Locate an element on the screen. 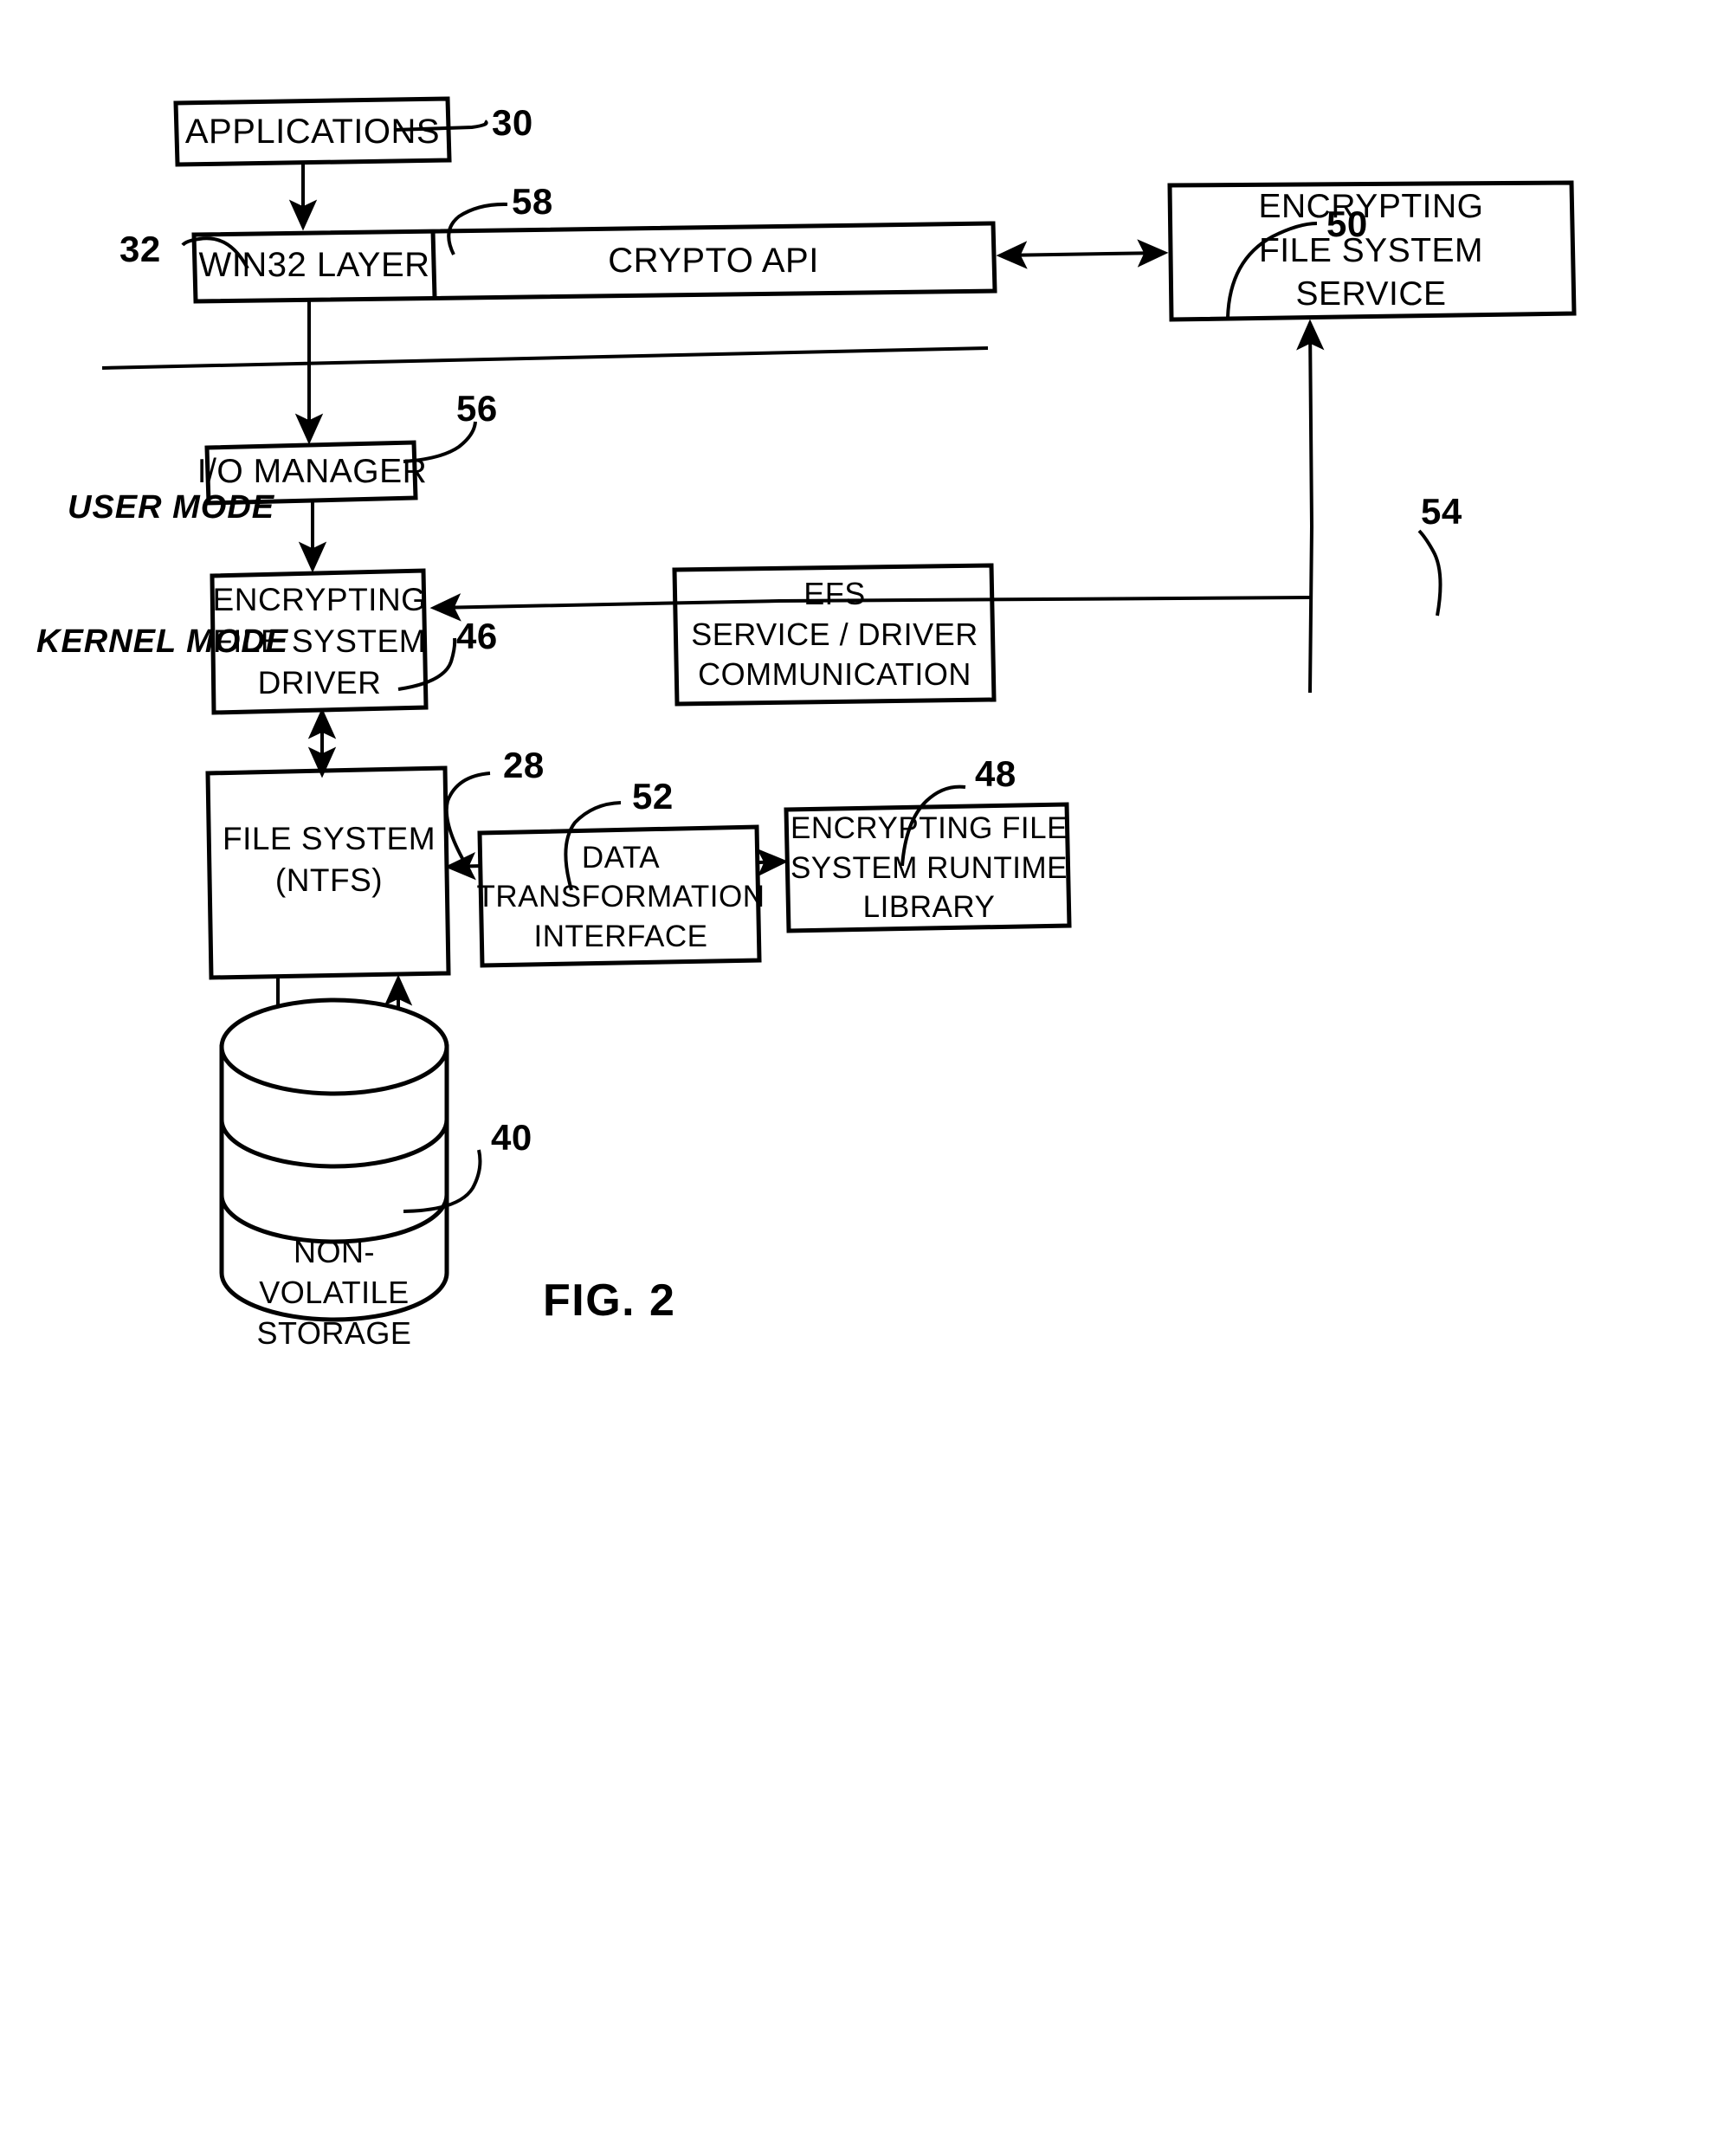  ref-32: 32 is located at coordinates (140, 249).